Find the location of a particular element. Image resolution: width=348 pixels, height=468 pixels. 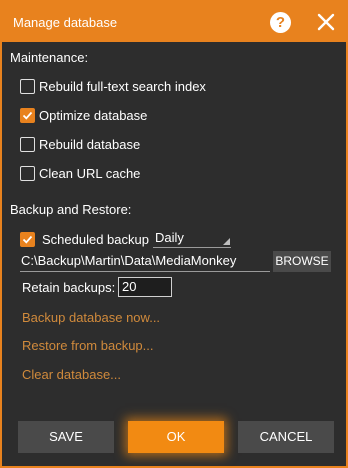

rebuild-fulltext-option: Rebuild full-text search index is located at coordinates (113, 86).